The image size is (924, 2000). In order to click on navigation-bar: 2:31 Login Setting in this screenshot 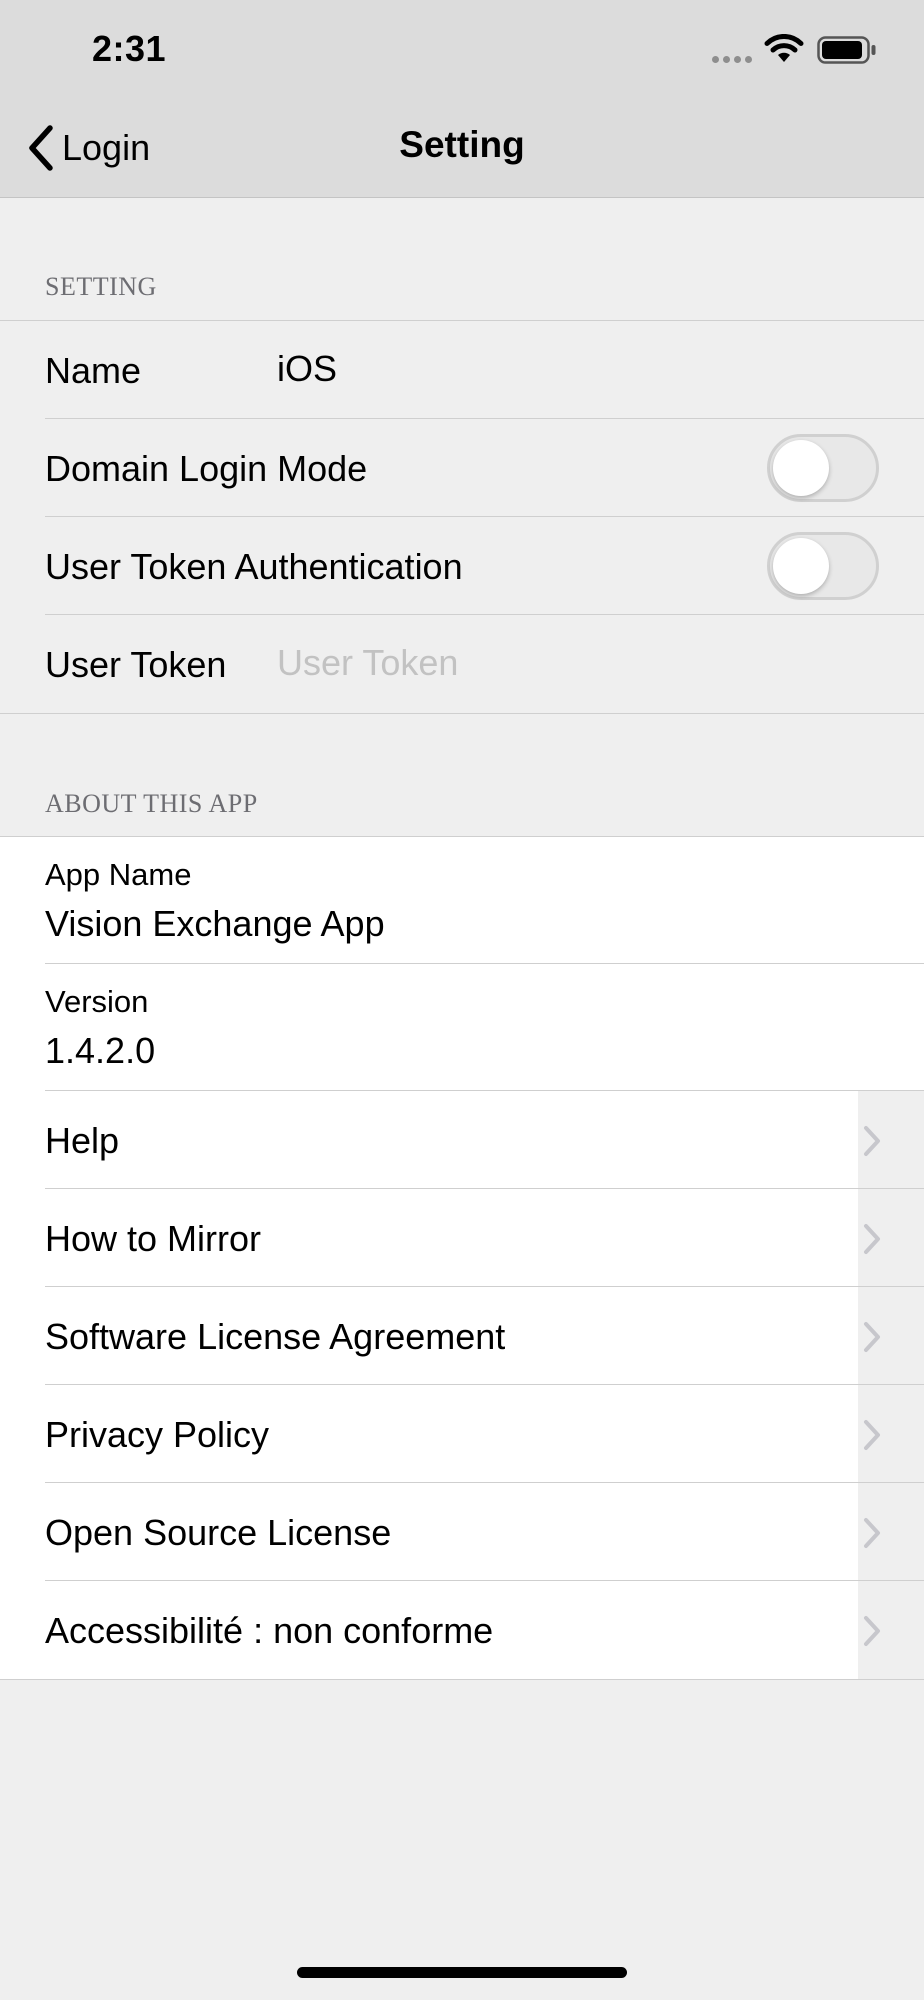, I will do `click(462, 99)`.